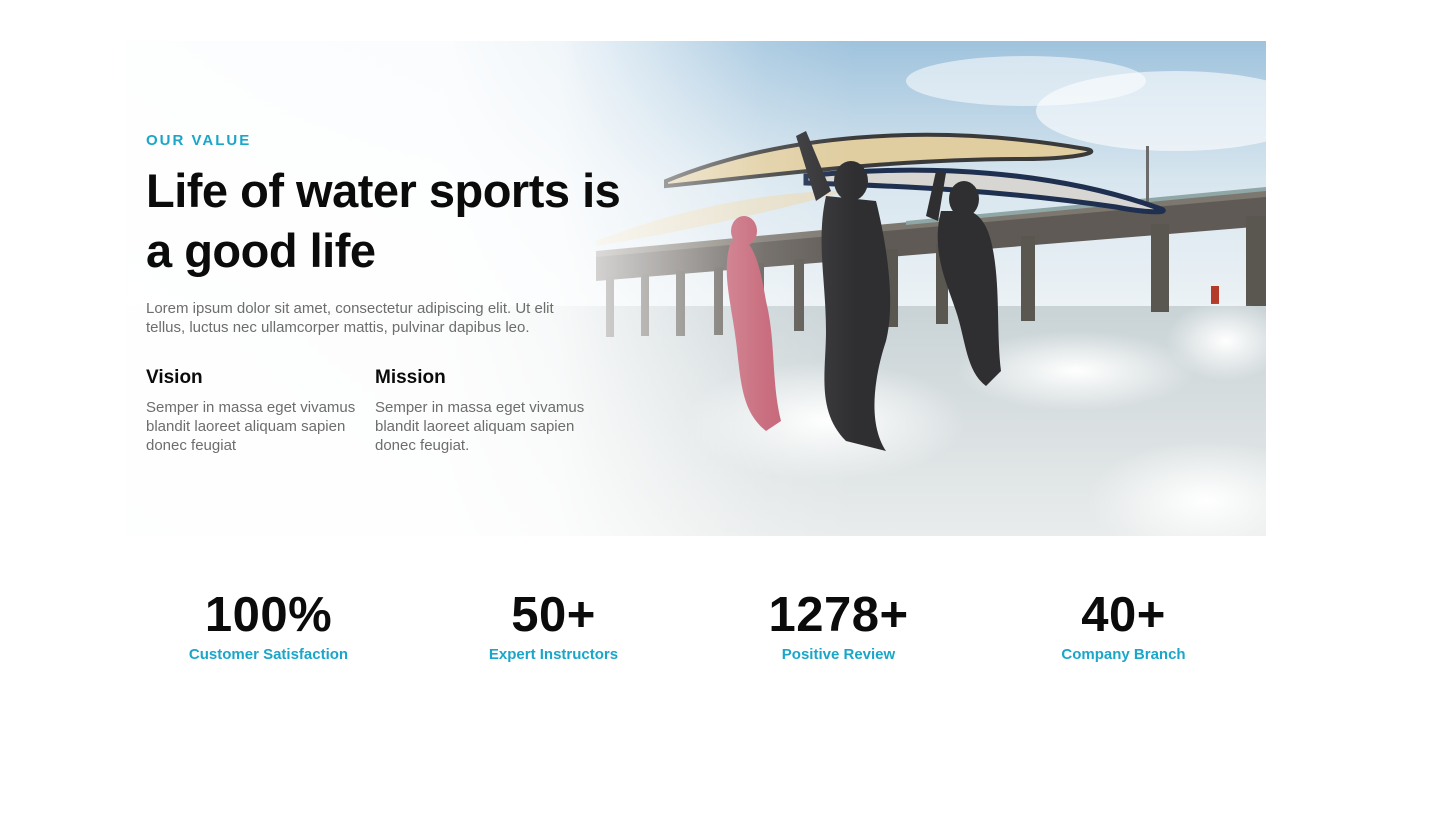 The width and height of the screenshot is (1455, 835). Describe the element at coordinates (1123, 615) in the screenshot. I see `stat-value: 40+` at that location.